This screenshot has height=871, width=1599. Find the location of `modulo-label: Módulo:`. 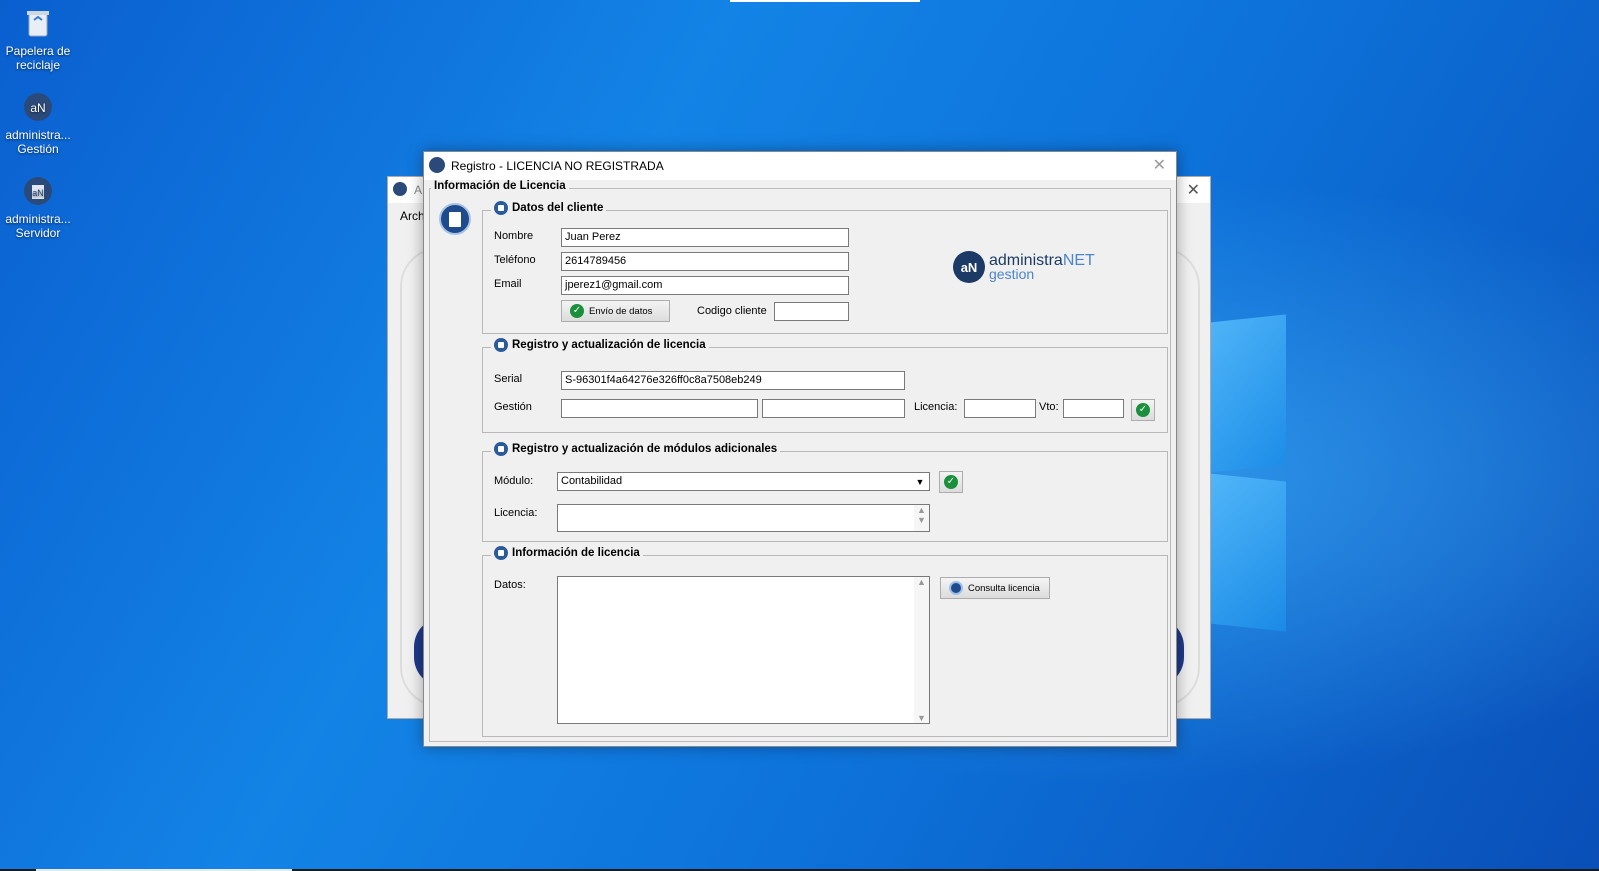

modulo-label: Módulo: is located at coordinates (514, 481).